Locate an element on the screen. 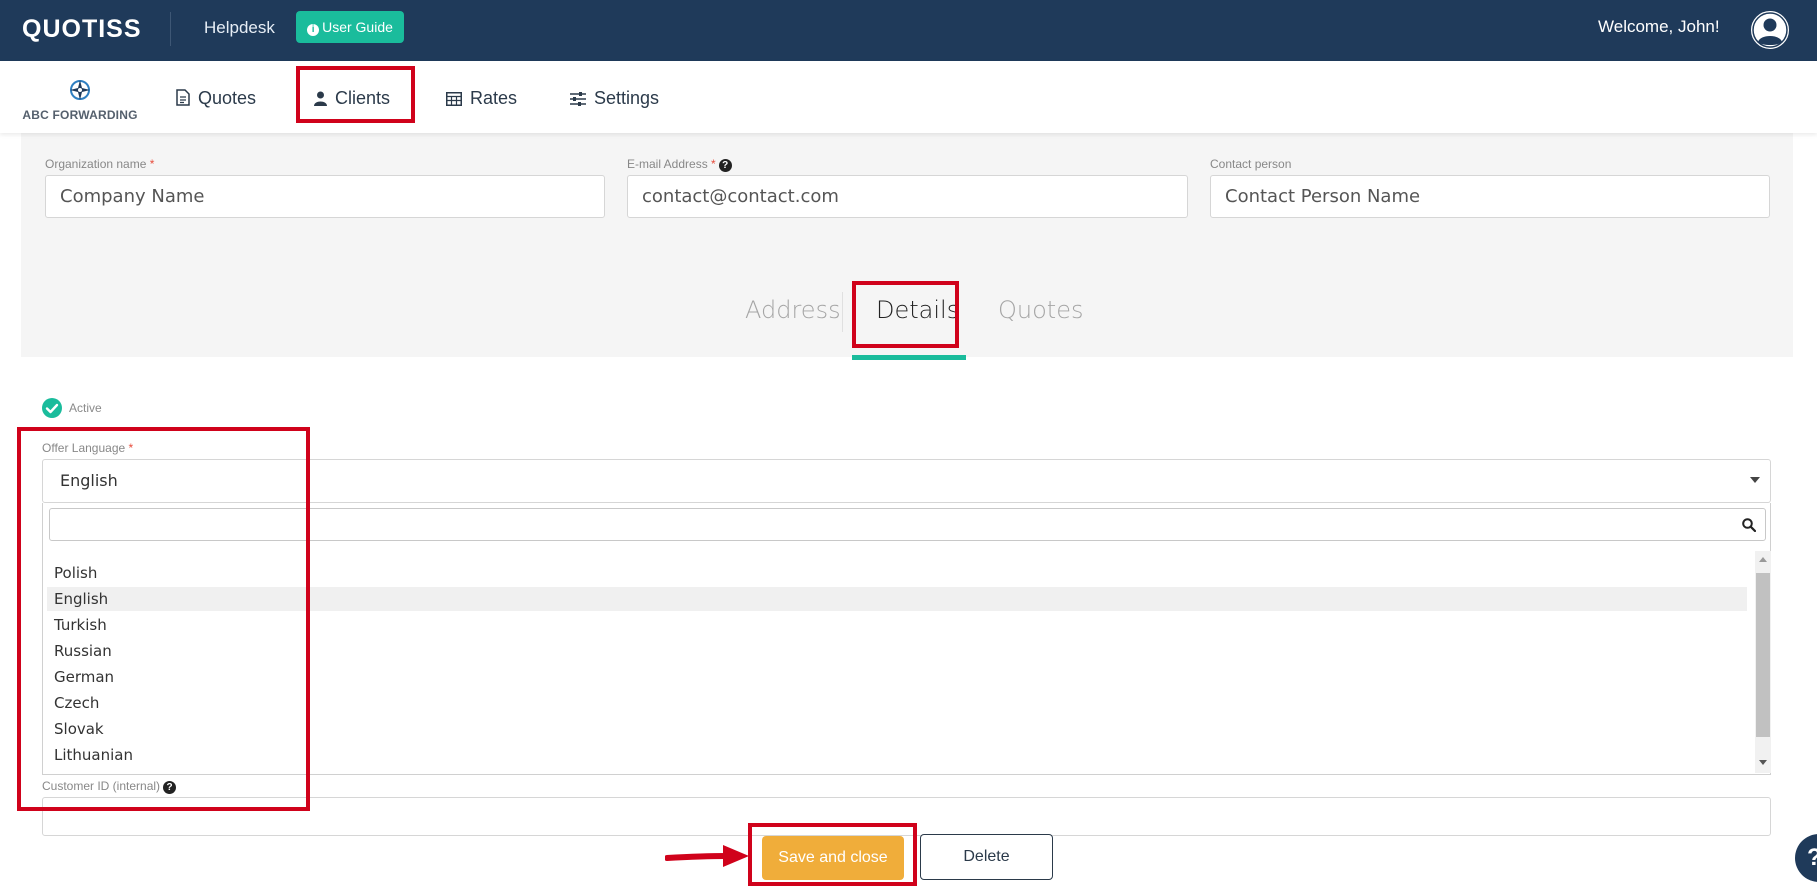  nav-item-quotes: Quotes is located at coordinates (216, 98).